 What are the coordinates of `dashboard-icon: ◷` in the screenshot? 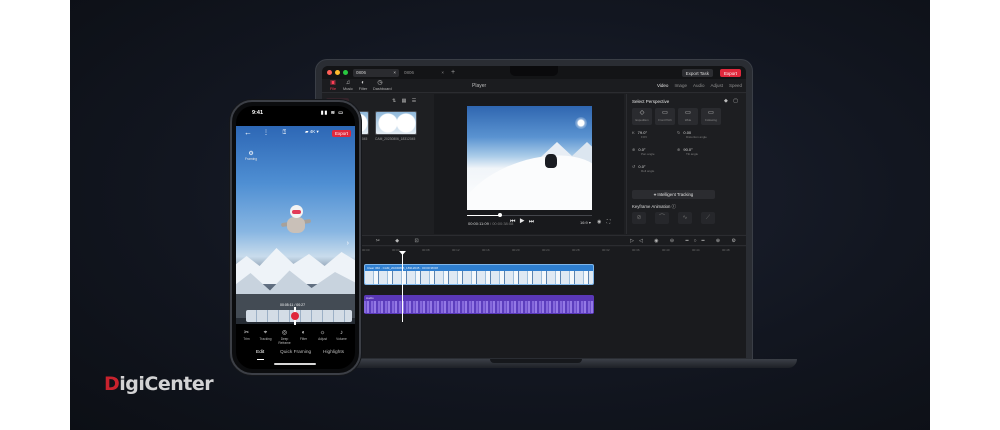 It's located at (380, 83).